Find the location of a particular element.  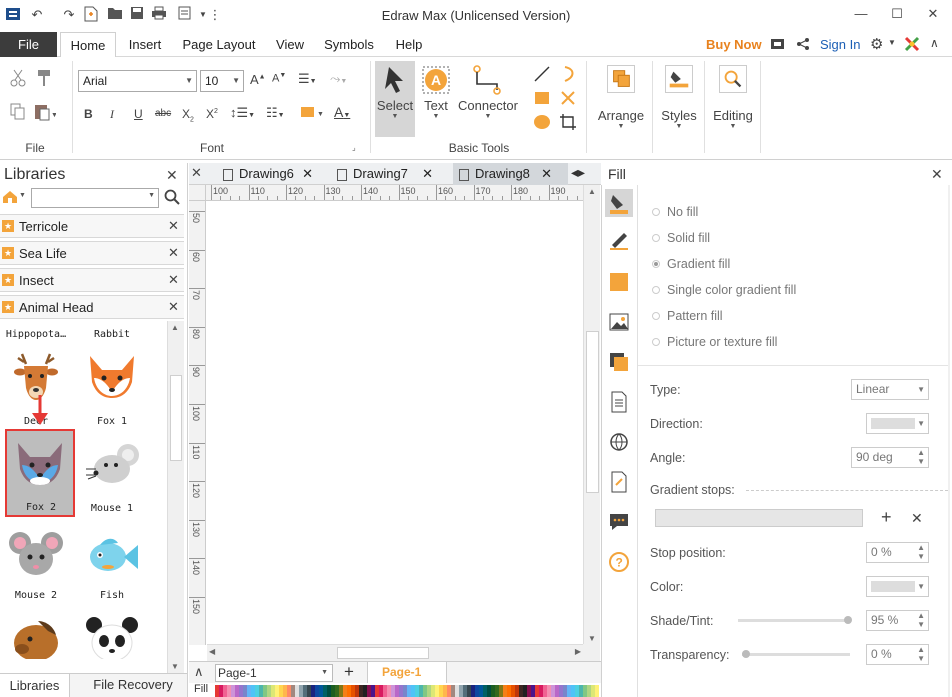

fox-1-head-shape is located at coordinates (112, 378).